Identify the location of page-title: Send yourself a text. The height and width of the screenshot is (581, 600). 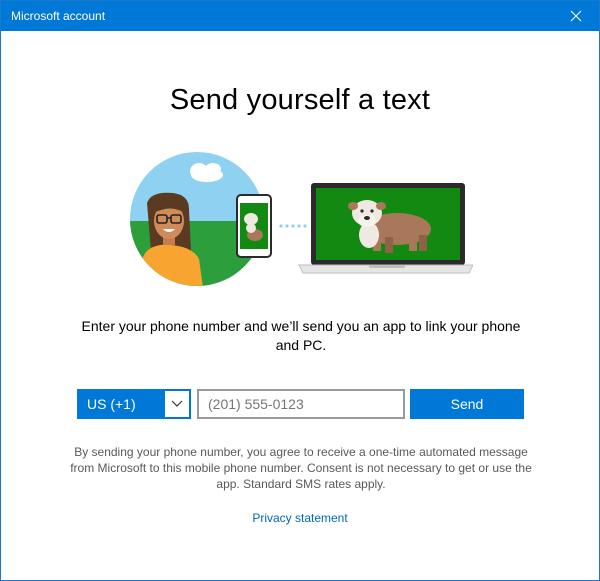
(300, 100).